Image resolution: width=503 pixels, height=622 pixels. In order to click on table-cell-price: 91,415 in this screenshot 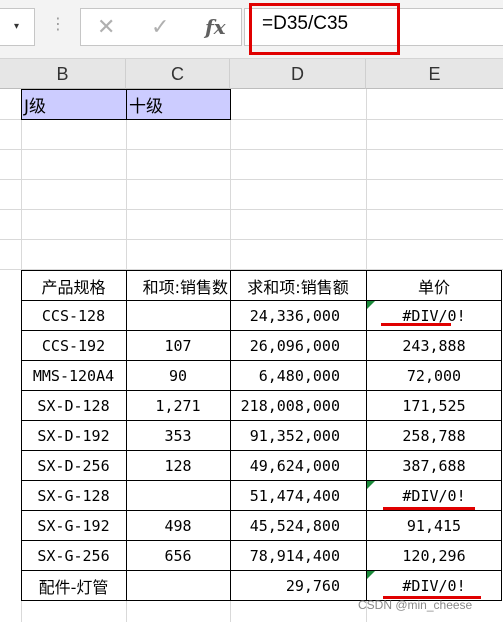, I will do `click(434, 525)`.